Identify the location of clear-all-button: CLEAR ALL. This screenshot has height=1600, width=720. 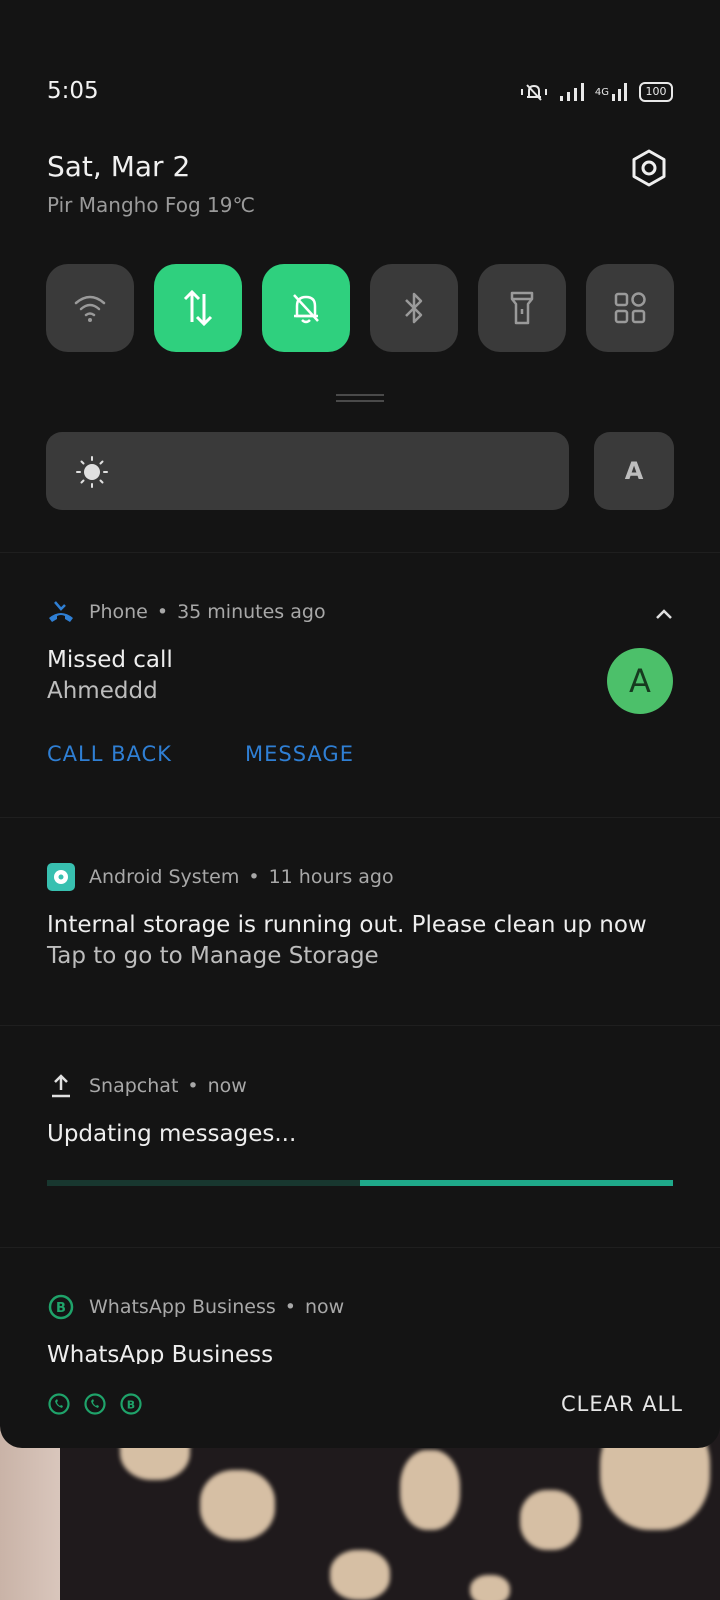
(622, 1404).